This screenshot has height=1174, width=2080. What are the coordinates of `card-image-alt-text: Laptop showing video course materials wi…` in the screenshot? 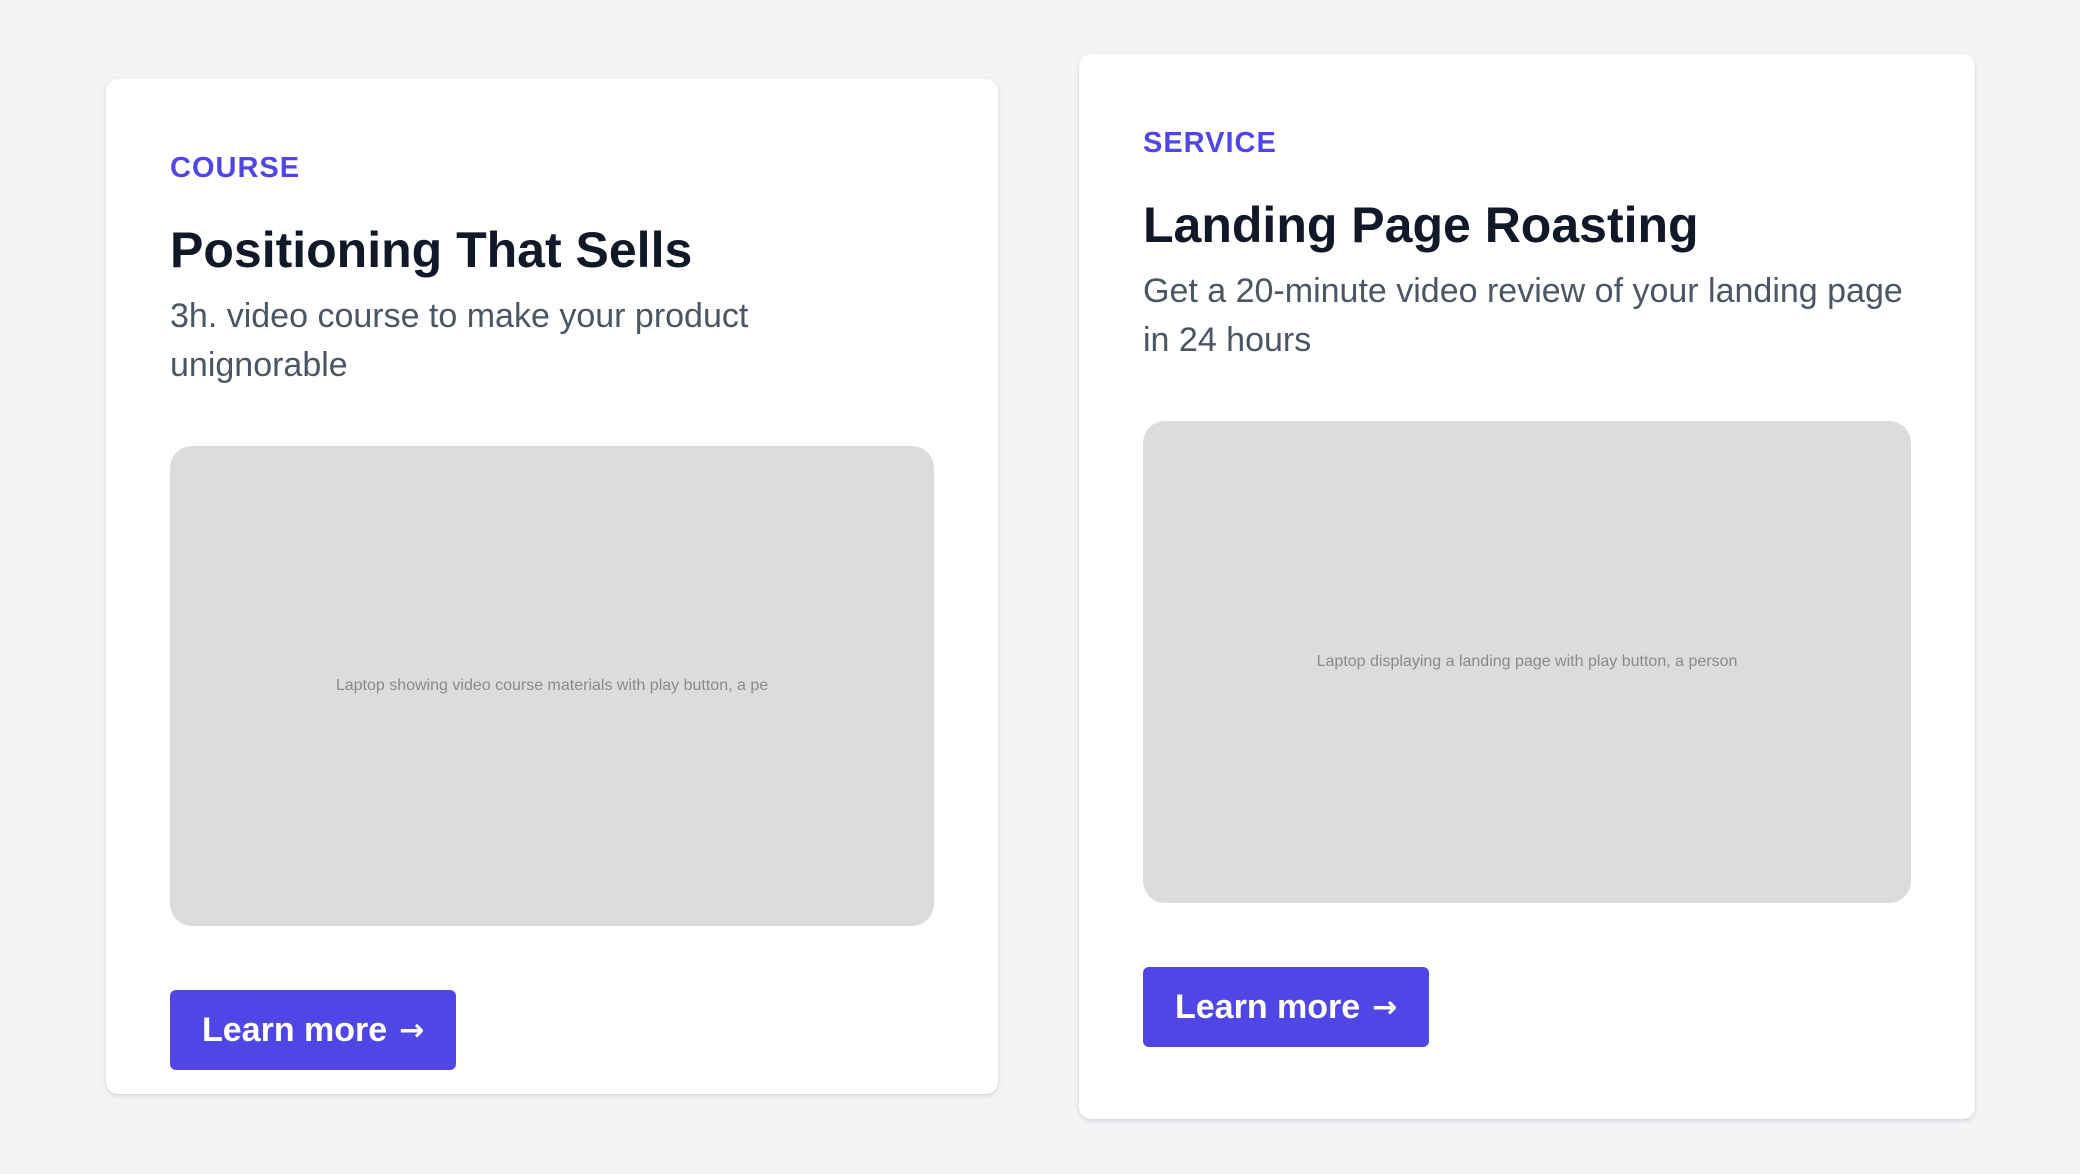 It's located at (552, 686).